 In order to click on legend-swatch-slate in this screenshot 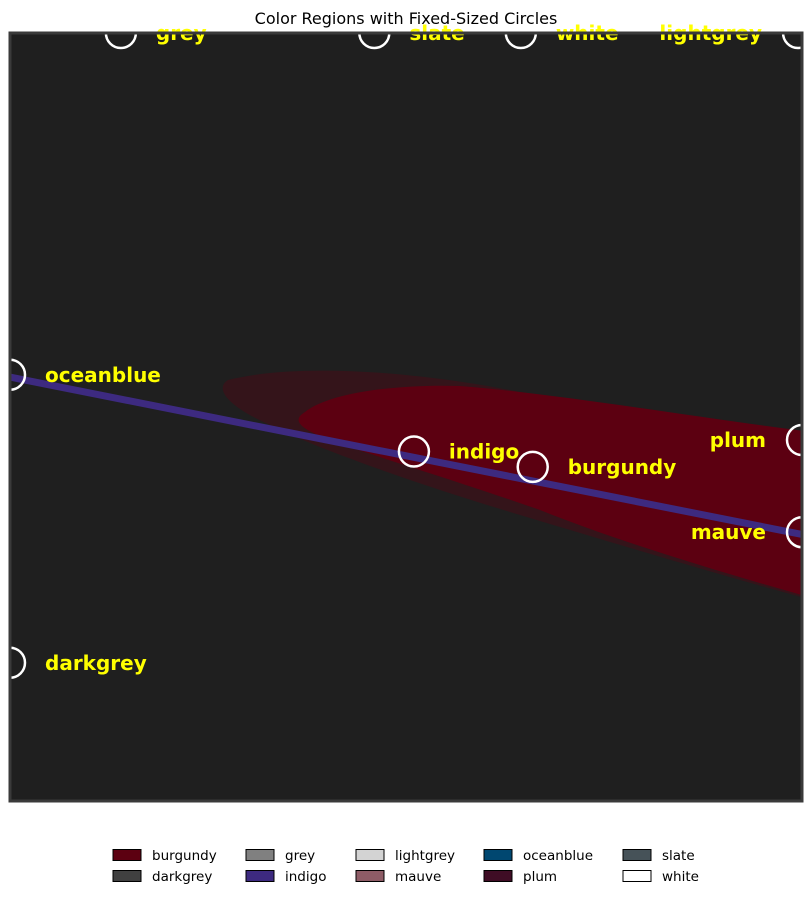, I will do `click(637, 855)`.